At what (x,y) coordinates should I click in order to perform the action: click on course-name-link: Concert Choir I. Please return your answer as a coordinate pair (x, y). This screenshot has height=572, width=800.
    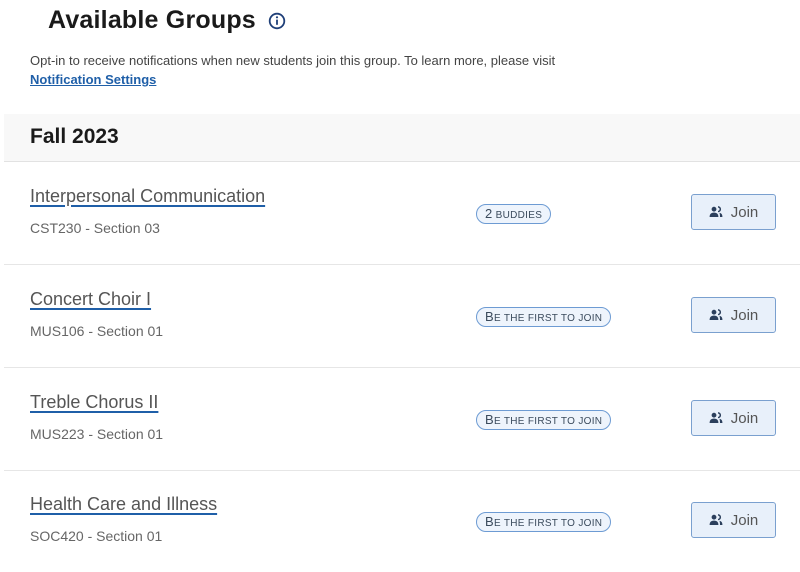
    Looking at the image, I should click on (90, 299).